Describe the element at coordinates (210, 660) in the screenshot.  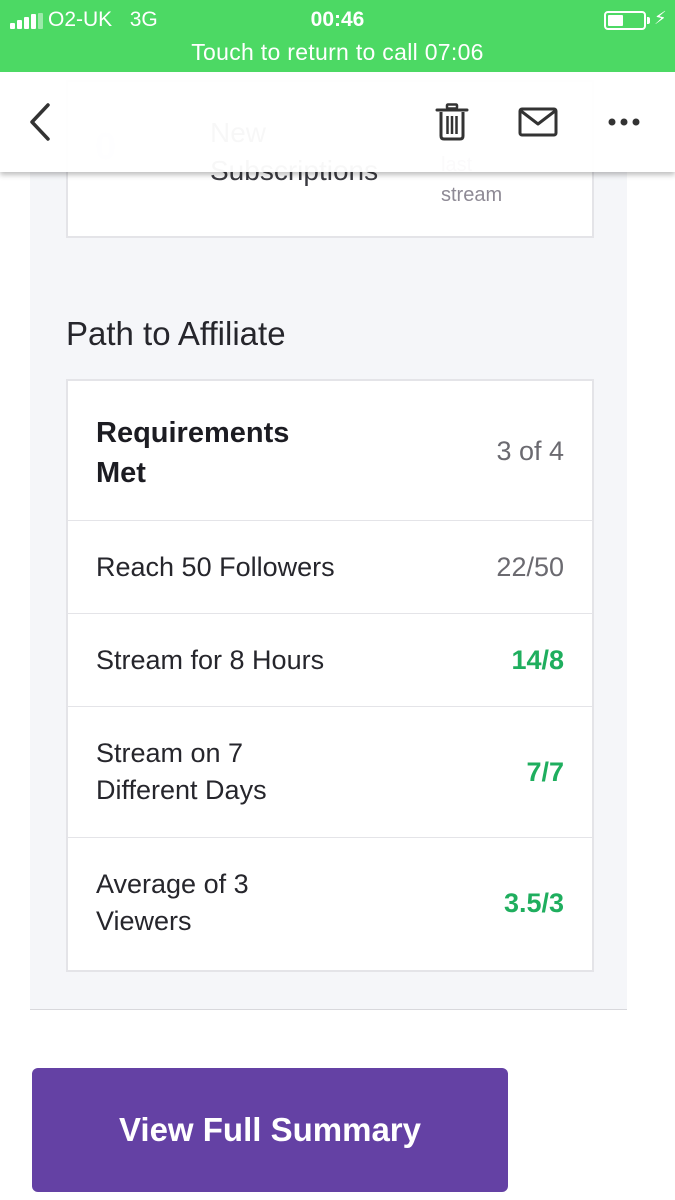
I see `requirement-label: Stream for 8 Hours` at that location.